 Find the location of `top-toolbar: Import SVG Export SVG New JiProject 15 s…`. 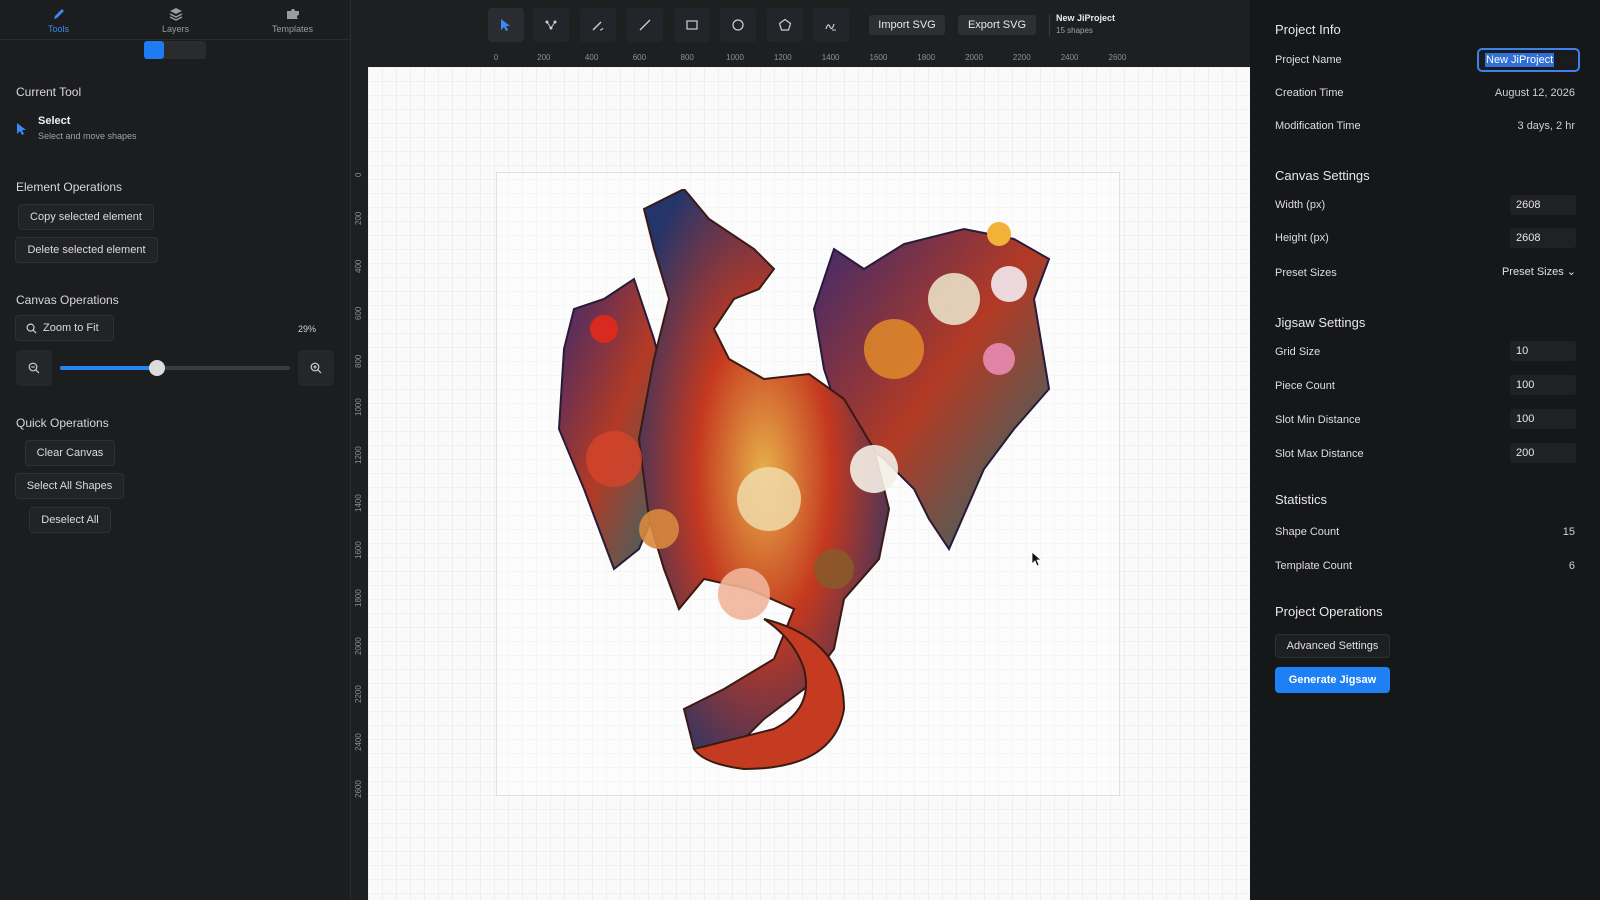

top-toolbar: Import SVG Export SVG New JiProject 15 s… is located at coordinates (801, 26).